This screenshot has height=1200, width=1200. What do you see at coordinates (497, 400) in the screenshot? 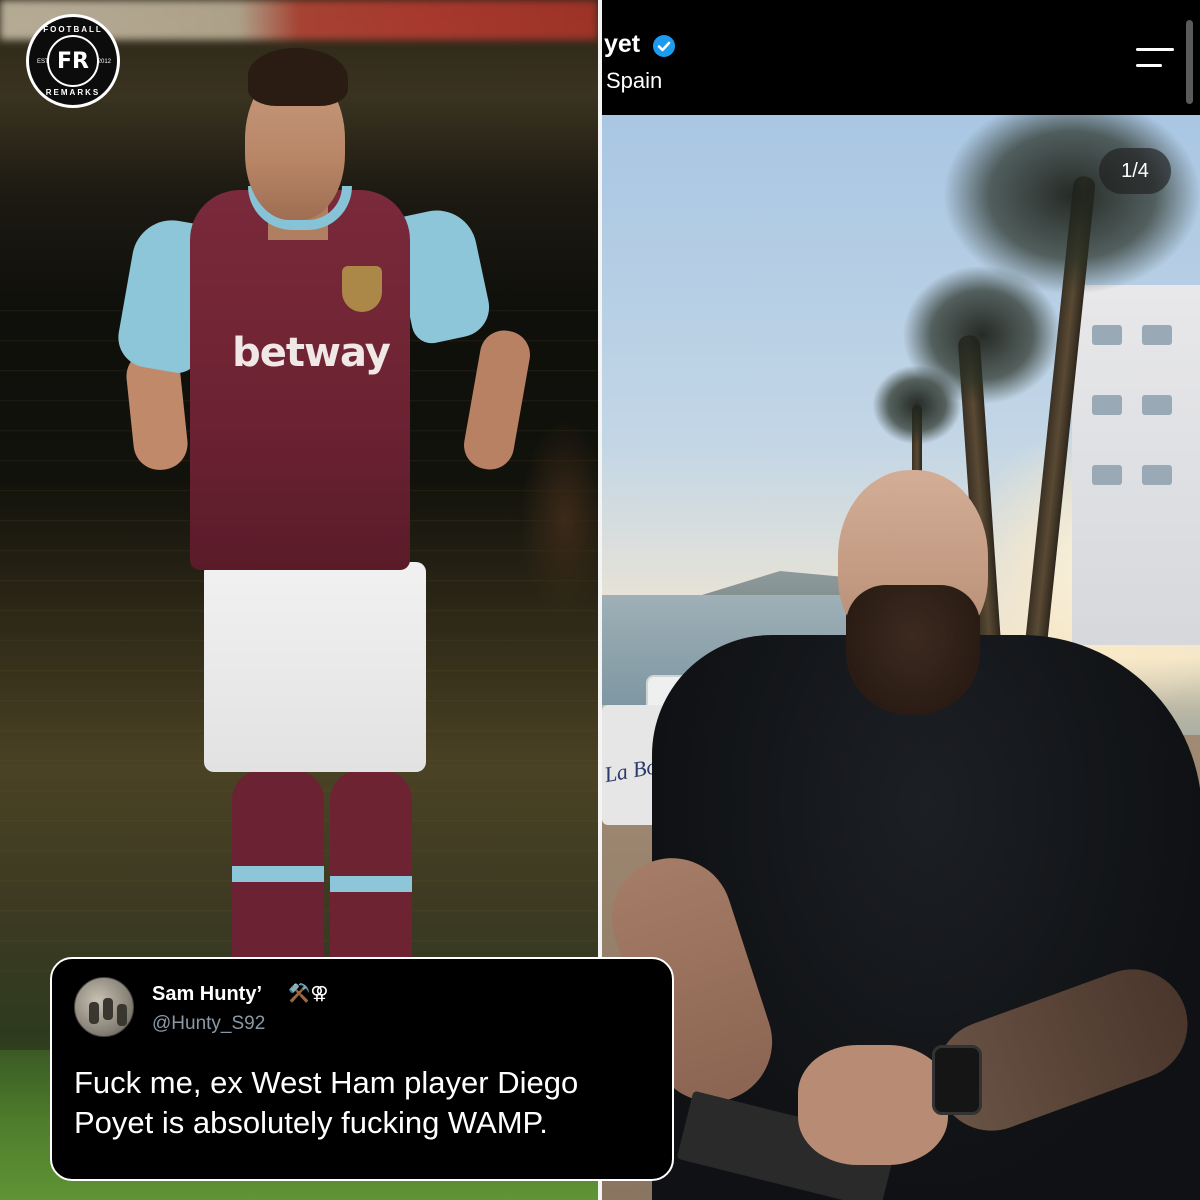
I see `player-right-arm` at bounding box center [497, 400].